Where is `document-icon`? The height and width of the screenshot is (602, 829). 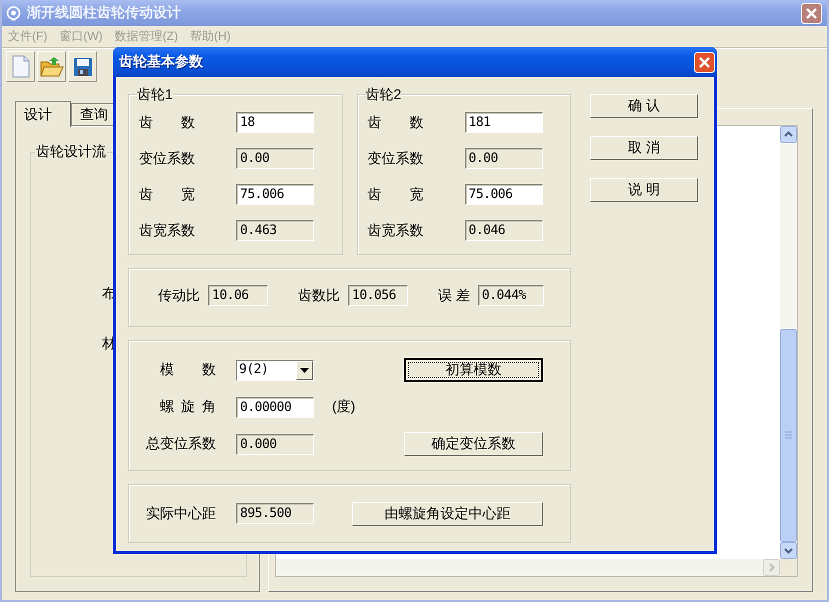 document-icon is located at coordinates (21, 66).